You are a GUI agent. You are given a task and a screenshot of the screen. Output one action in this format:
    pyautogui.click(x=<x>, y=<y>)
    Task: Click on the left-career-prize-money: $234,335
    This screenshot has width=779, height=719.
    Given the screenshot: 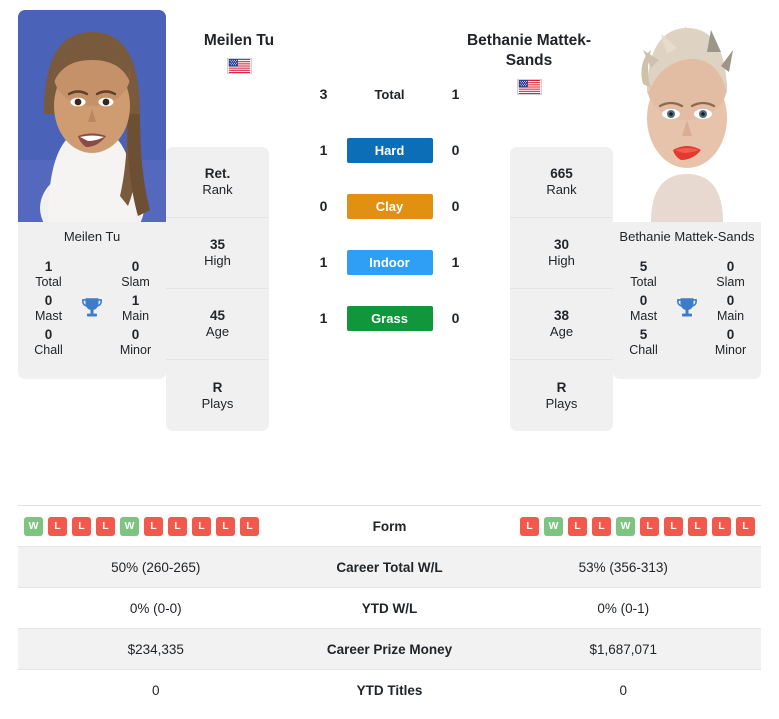 What is the action you would take?
    pyautogui.click(x=155, y=649)
    